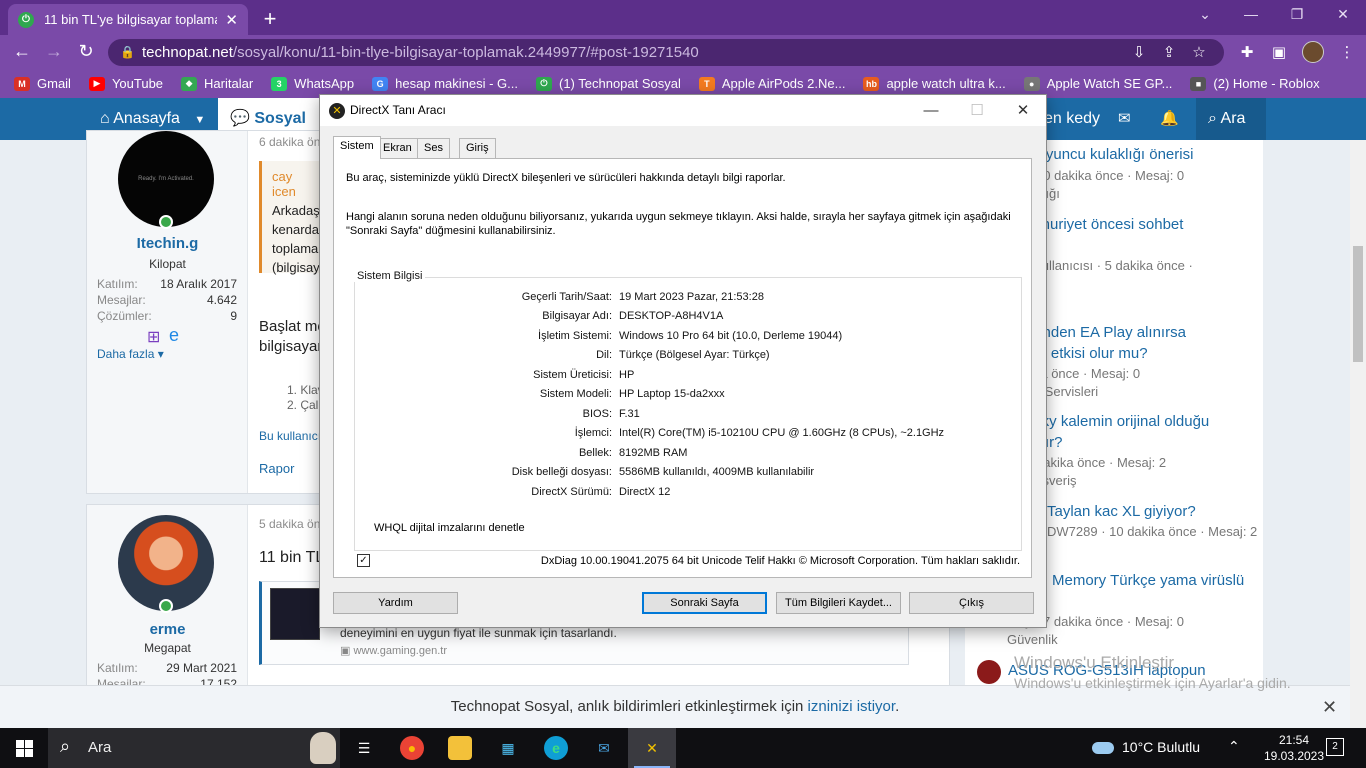 The height and width of the screenshot is (768, 1366). Describe the element at coordinates (1169, 52) in the screenshot. I see `share-icon: ⇪` at that location.